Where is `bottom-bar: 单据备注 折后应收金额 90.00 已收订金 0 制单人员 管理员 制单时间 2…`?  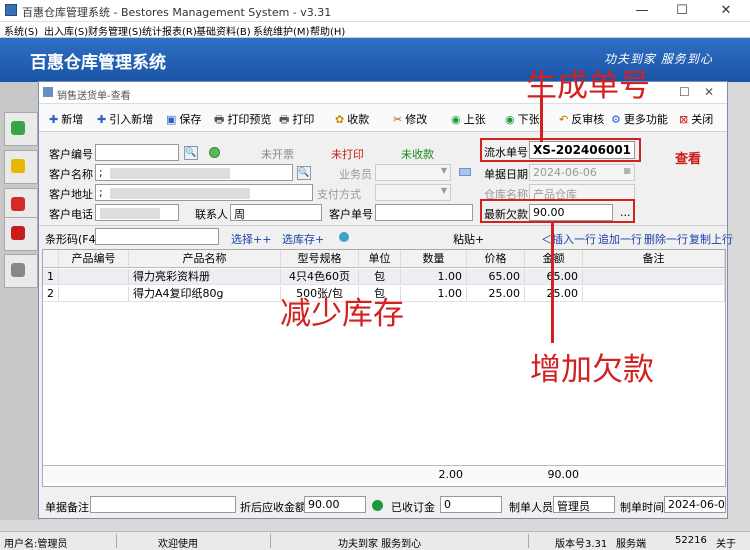
bottom-bar: 单据备注 折后应收金额 90.00 已收订金 0 制单人员 管理员 制单时间 2… is located at coordinates (384, 505).